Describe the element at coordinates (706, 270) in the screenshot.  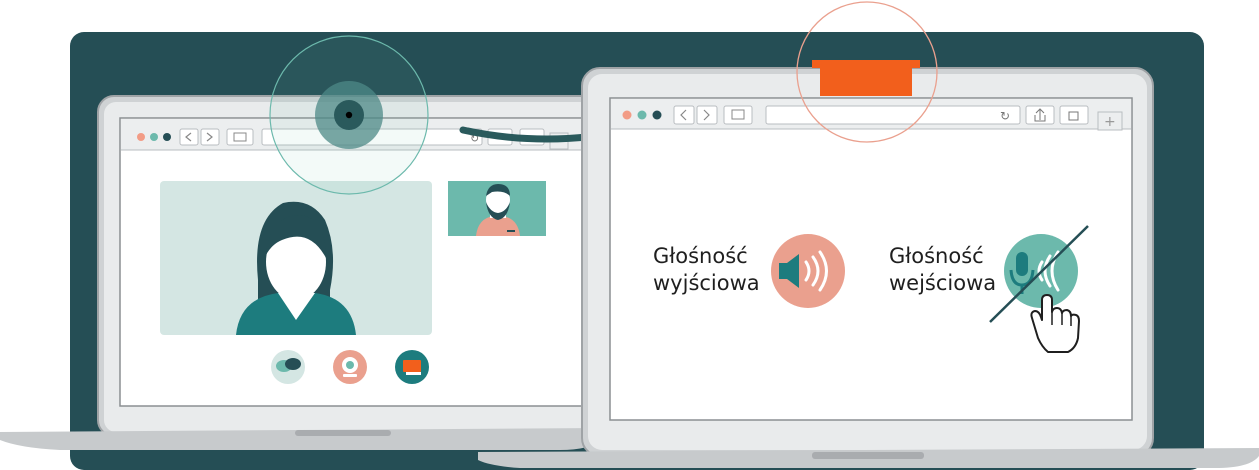
I see `output-volume-label: Głośność wyjściowa` at that location.